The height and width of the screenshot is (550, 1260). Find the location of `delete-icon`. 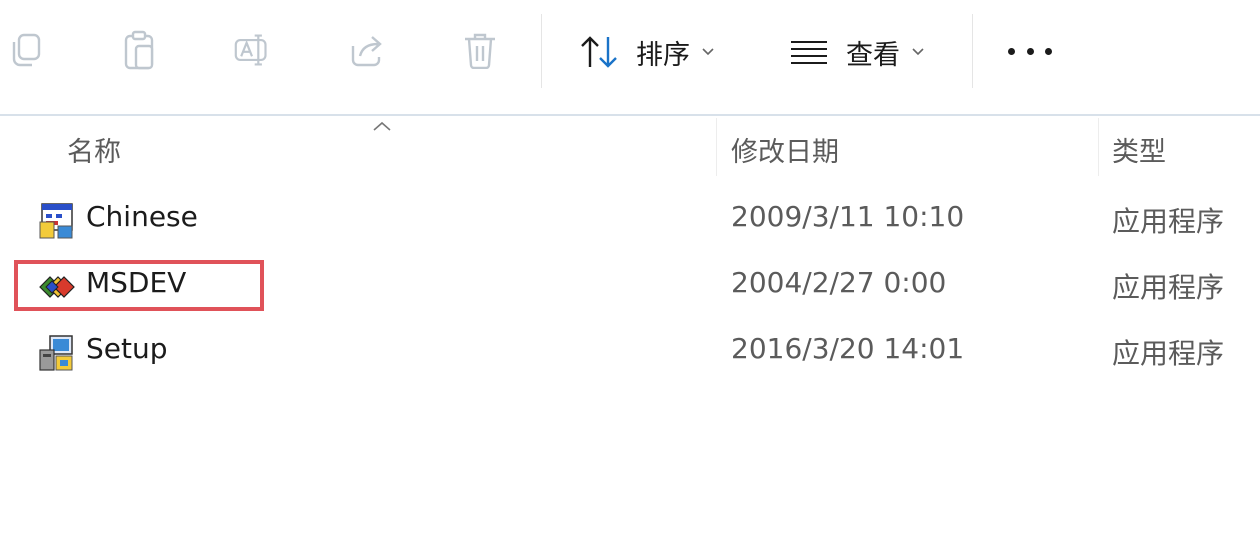

delete-icon is located at coordinates (480, 50).